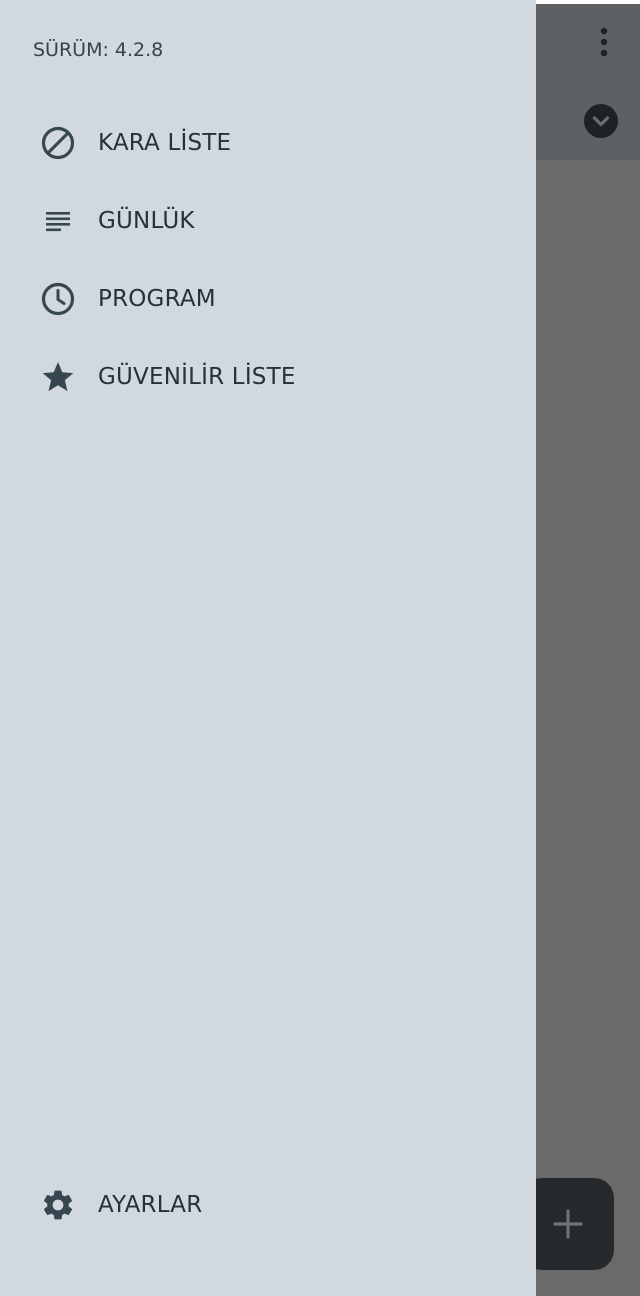  I want to click on block-icon, so click(58, 143).